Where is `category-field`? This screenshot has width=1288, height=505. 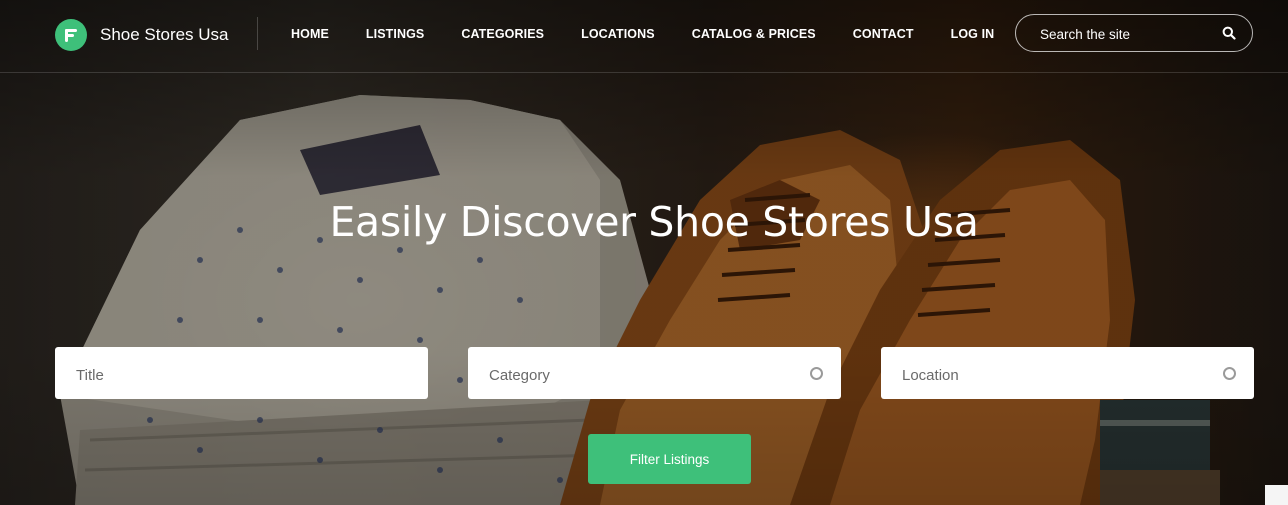 category-field is located at coordinates (654, 373).